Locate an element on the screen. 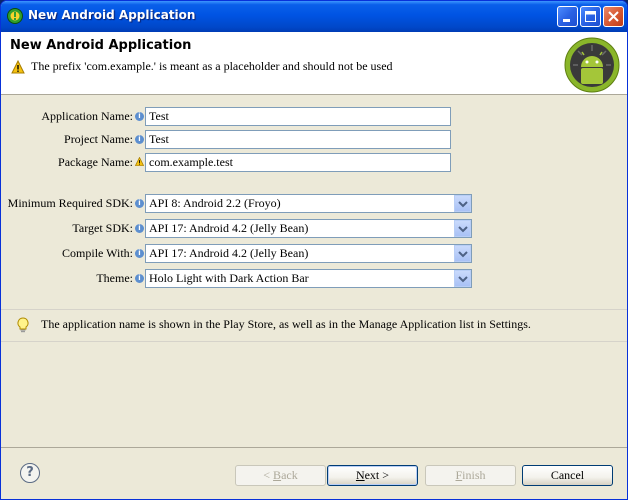 The height and width of the screenshot is (500, 628). next-rest: ext > is located at coordinates (377, 475).